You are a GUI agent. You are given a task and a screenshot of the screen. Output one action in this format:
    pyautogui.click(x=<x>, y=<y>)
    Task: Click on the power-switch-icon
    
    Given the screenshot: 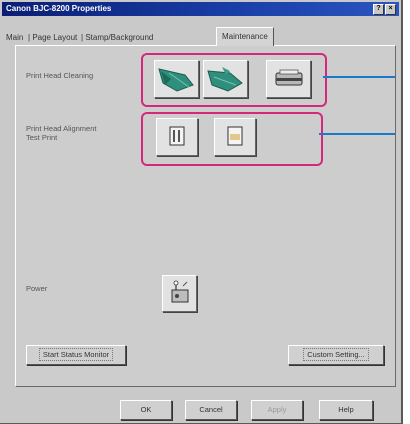 What is the action you would take?
    pyautogui.click(x=180, y=291)
    